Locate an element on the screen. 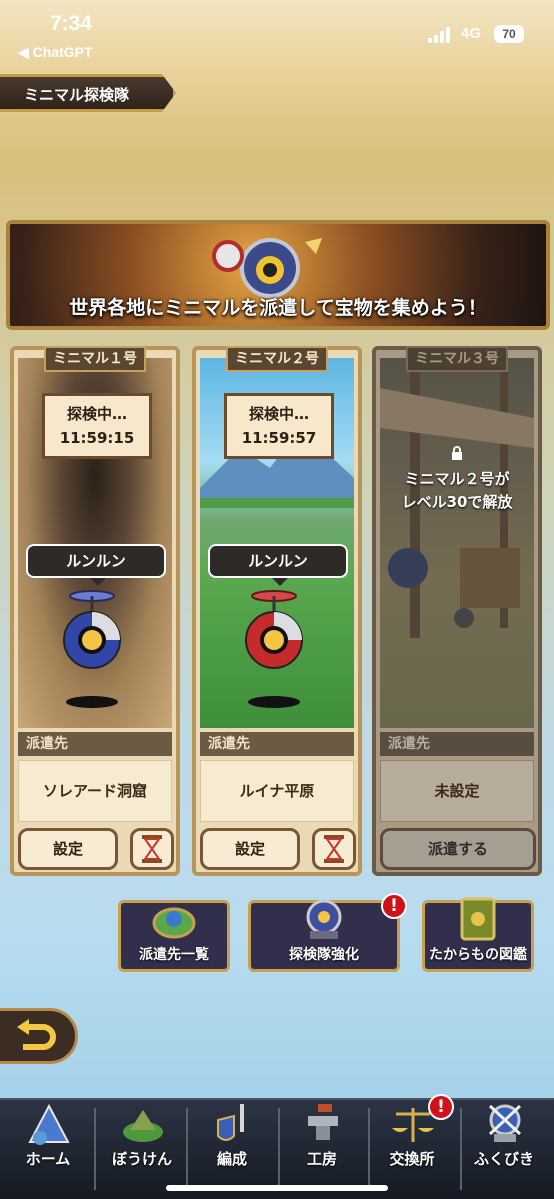 This screenshot has height=1199, width=554. card-title: ミニマル２号 is located at coordinates (277, 359).